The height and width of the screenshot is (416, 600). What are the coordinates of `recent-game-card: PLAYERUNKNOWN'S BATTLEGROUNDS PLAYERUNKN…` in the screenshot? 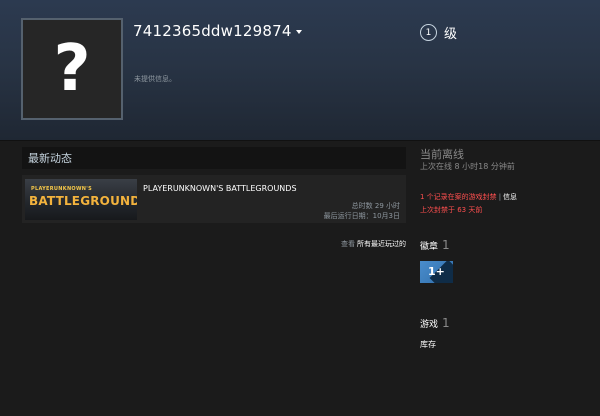 It's located at (214, 199).